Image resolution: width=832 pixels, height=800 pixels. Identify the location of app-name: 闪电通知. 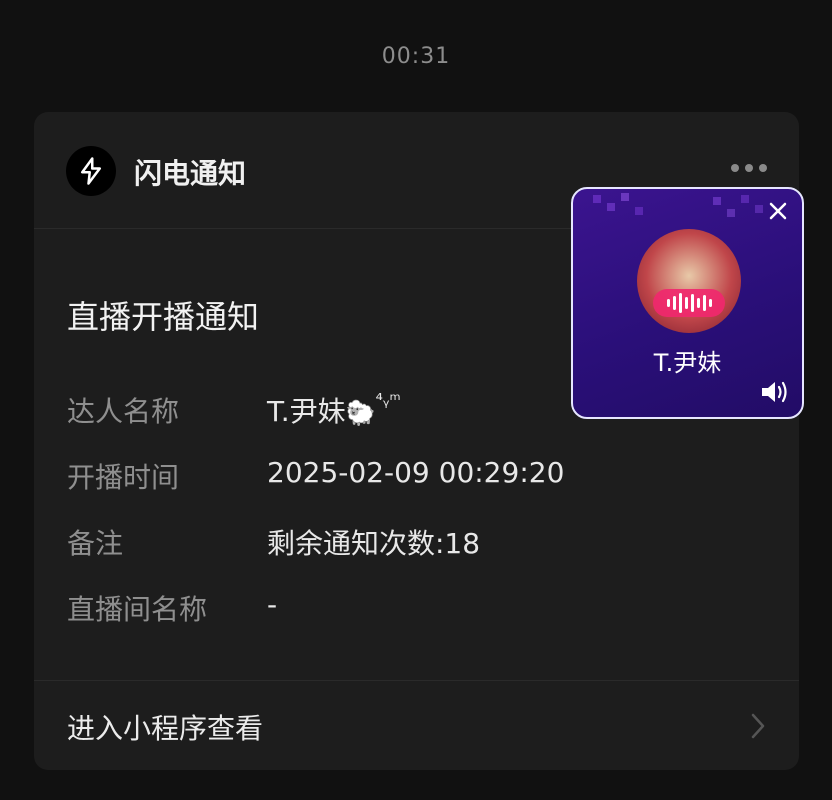
(190, 173).